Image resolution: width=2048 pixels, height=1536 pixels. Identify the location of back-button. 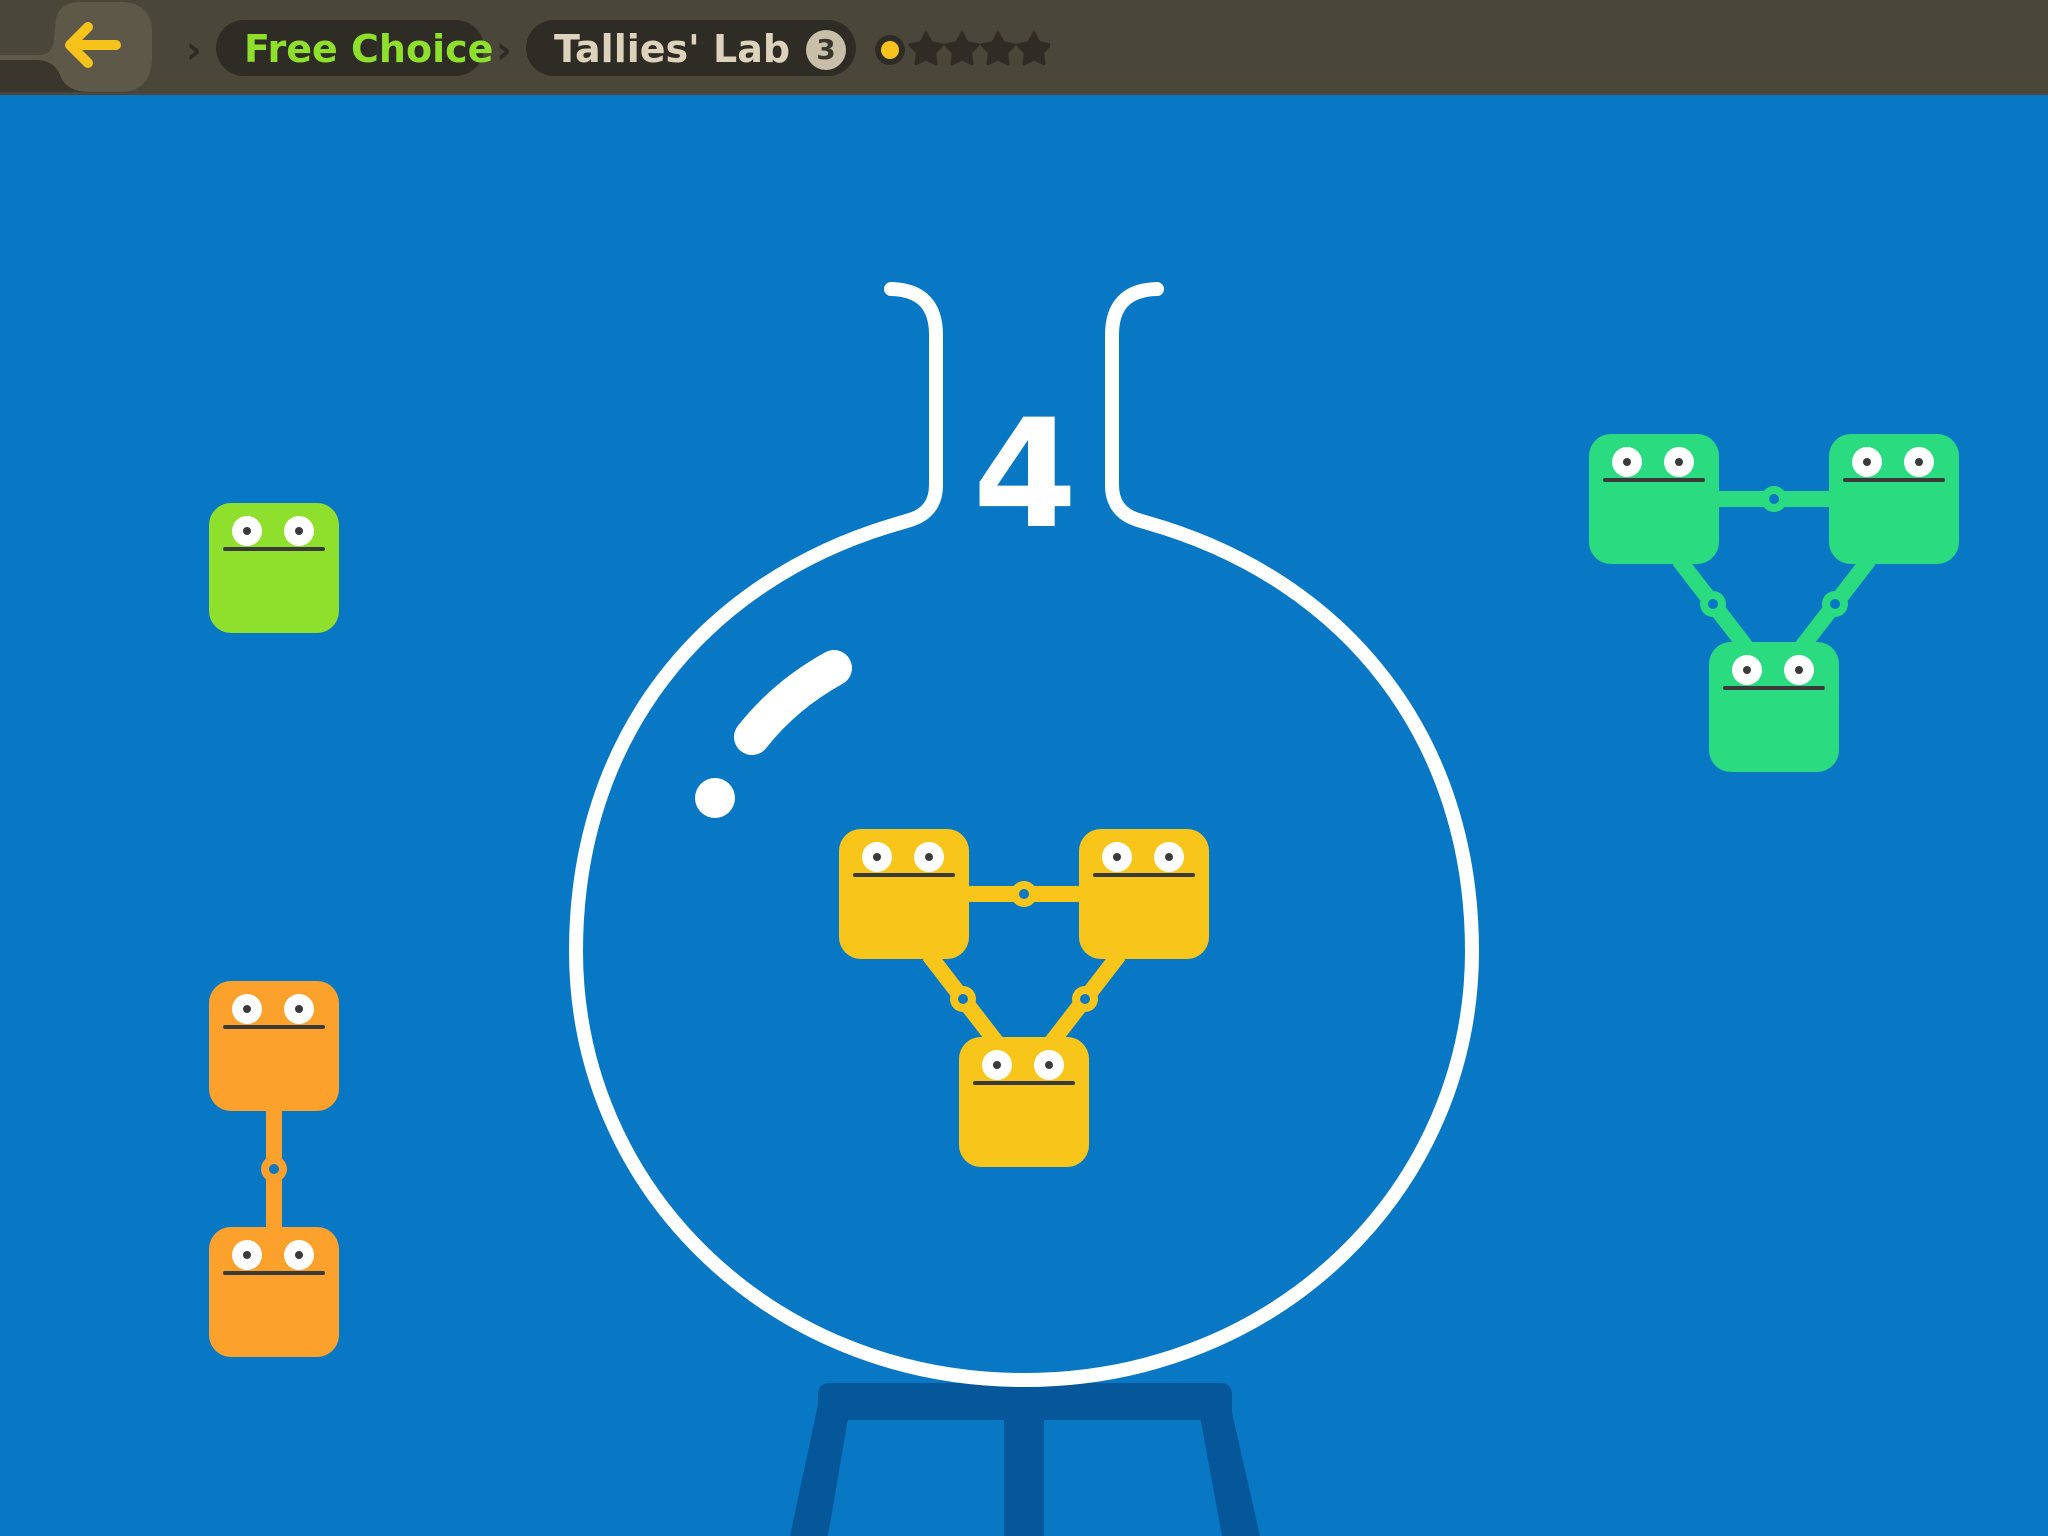
(76, 47).